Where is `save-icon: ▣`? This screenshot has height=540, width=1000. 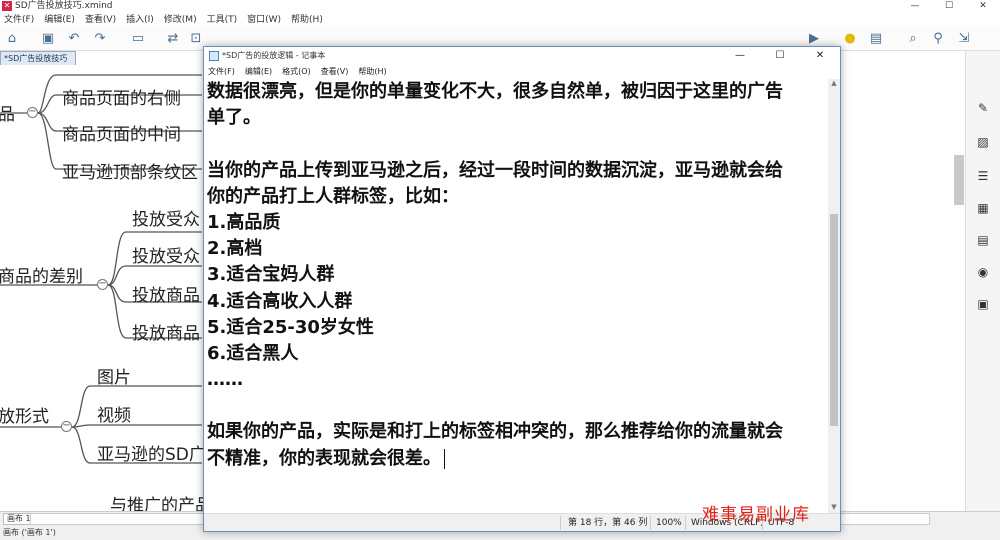 save-icon: ▣ is located at coordinates (48, 39).